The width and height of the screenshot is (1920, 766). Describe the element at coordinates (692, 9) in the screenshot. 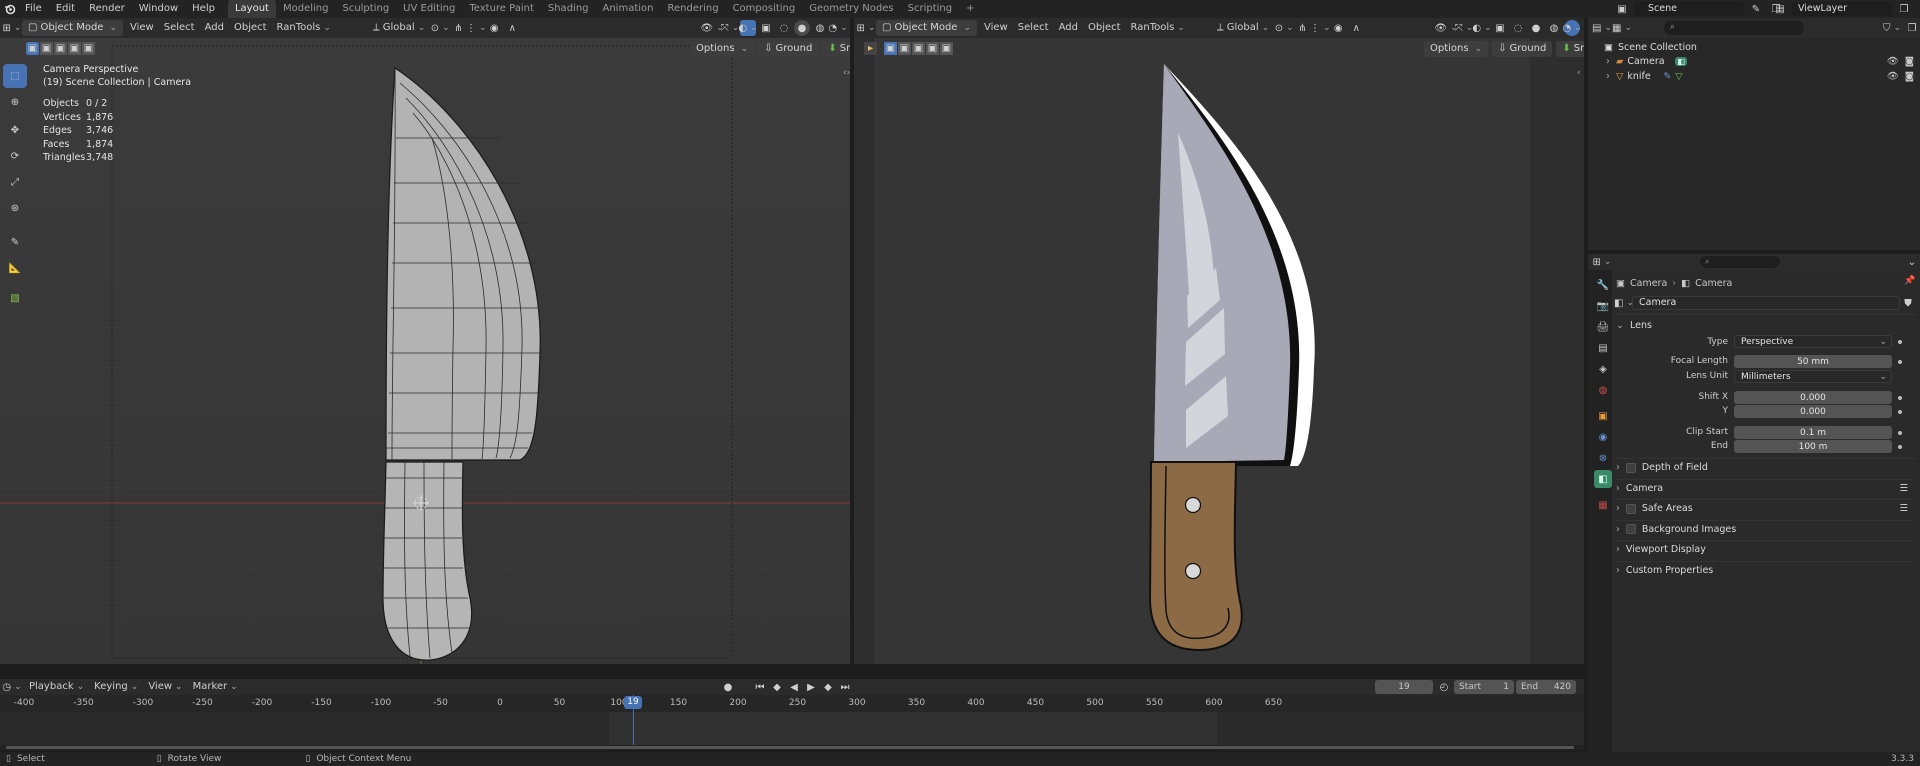

I see `tab-rendering: Rendering` at that location.